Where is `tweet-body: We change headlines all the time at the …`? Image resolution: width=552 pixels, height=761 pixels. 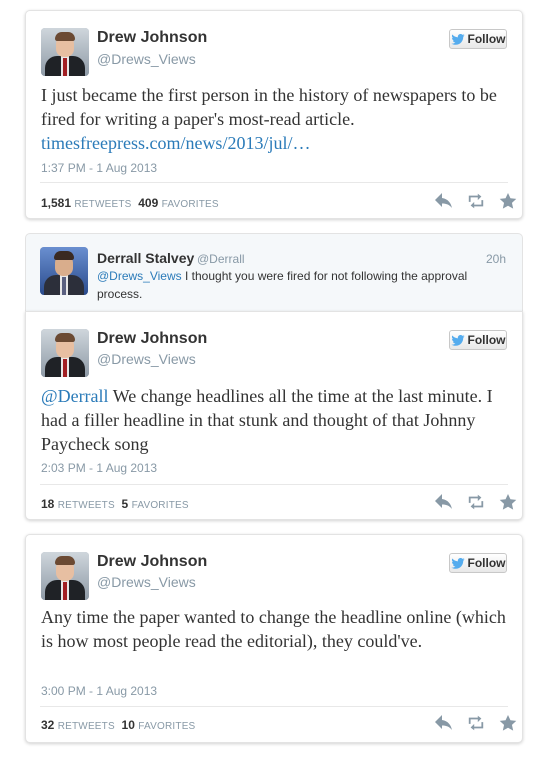
tweet-body: We change headlines all the time at the … is located at coordinates (267, 420).